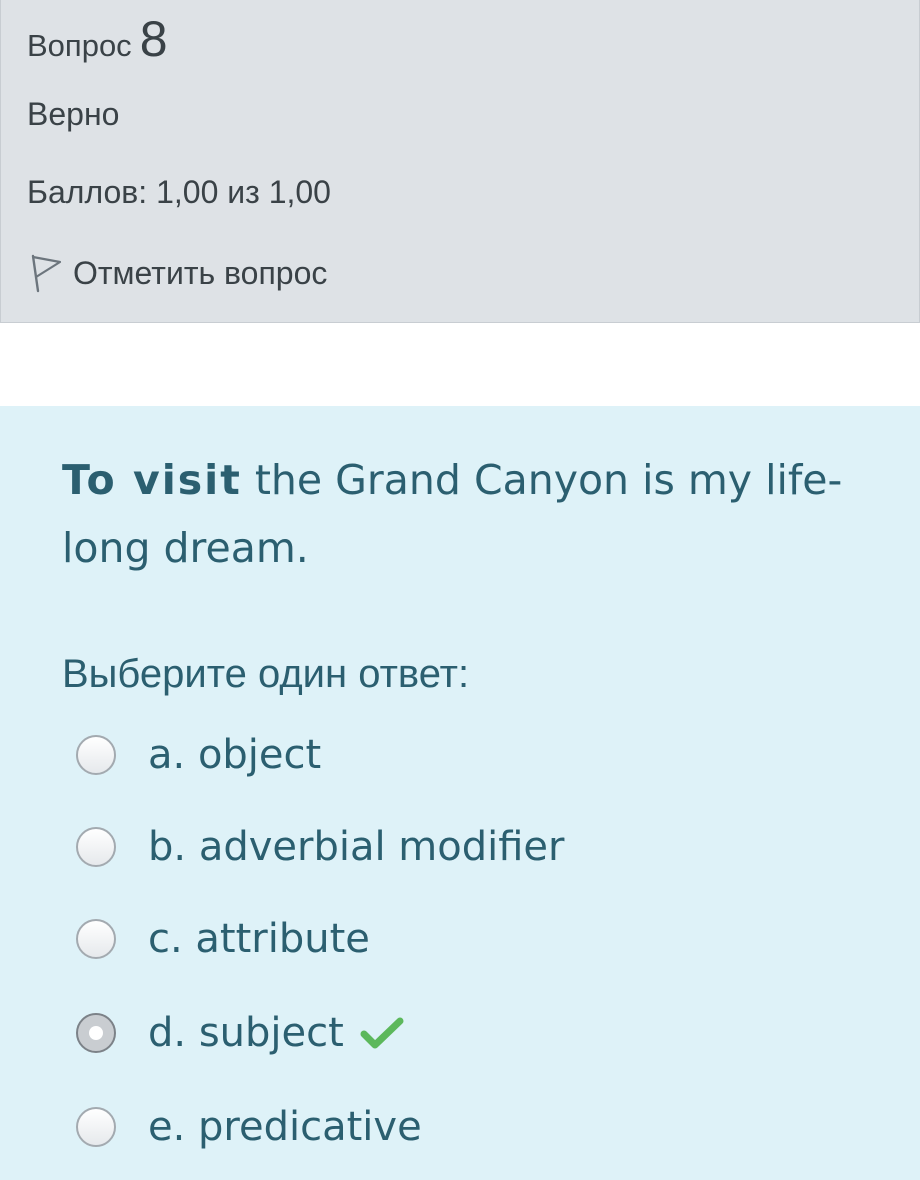  I want to click on answer-label-b: b. adverbial modifier, so click(356, 847).